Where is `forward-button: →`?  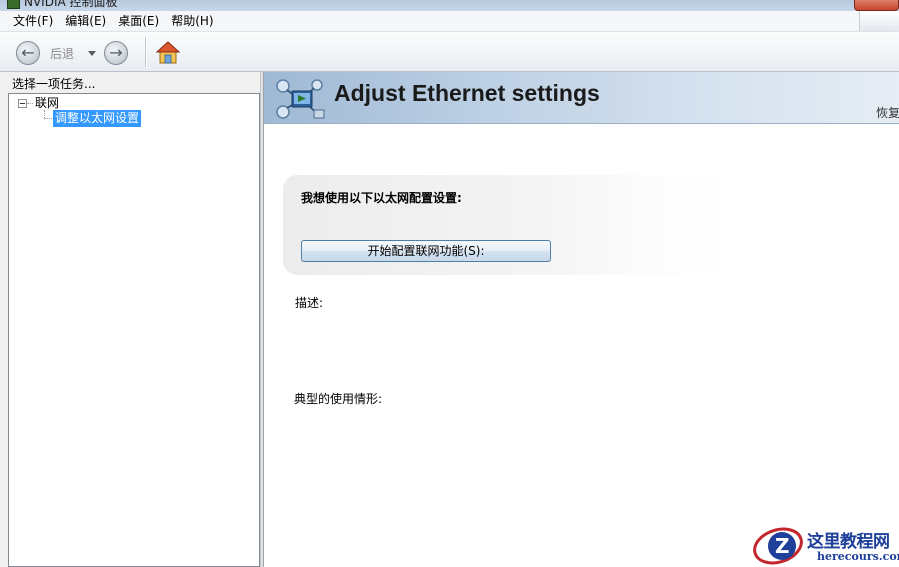 forward-button: → is located at coordinates (116, 53).